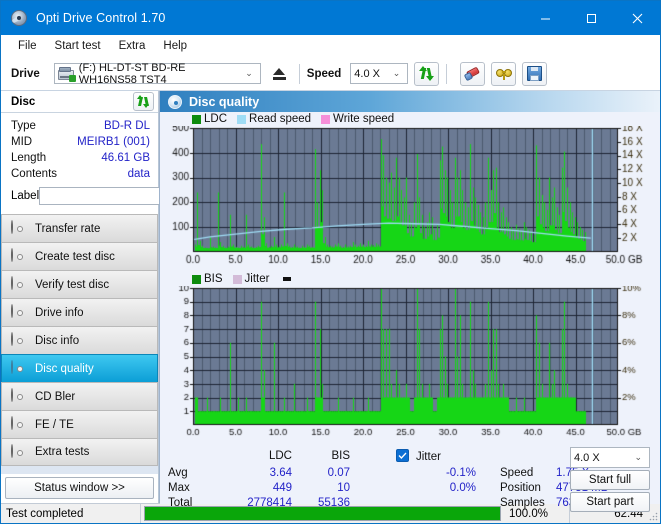 The width and height of the screenshot is (661, 524). What do you see at coordinates (343, 488) in the screenshot?
I see `stats-bis-max: 10` at bounding box center [343, 488].